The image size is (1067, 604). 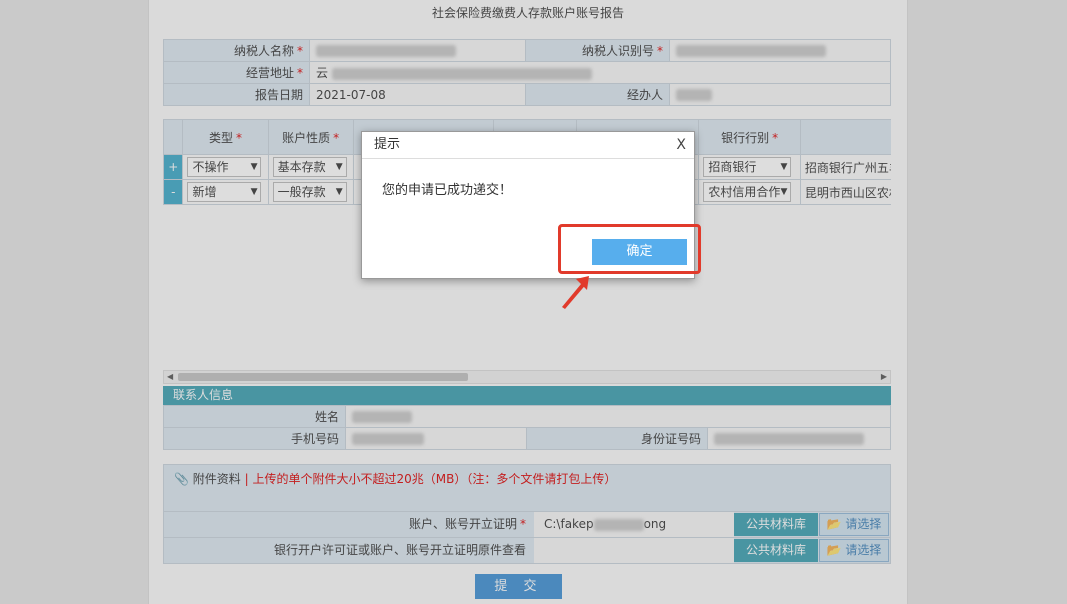 I want to click on highlight-box, so click(x=629, y=249).